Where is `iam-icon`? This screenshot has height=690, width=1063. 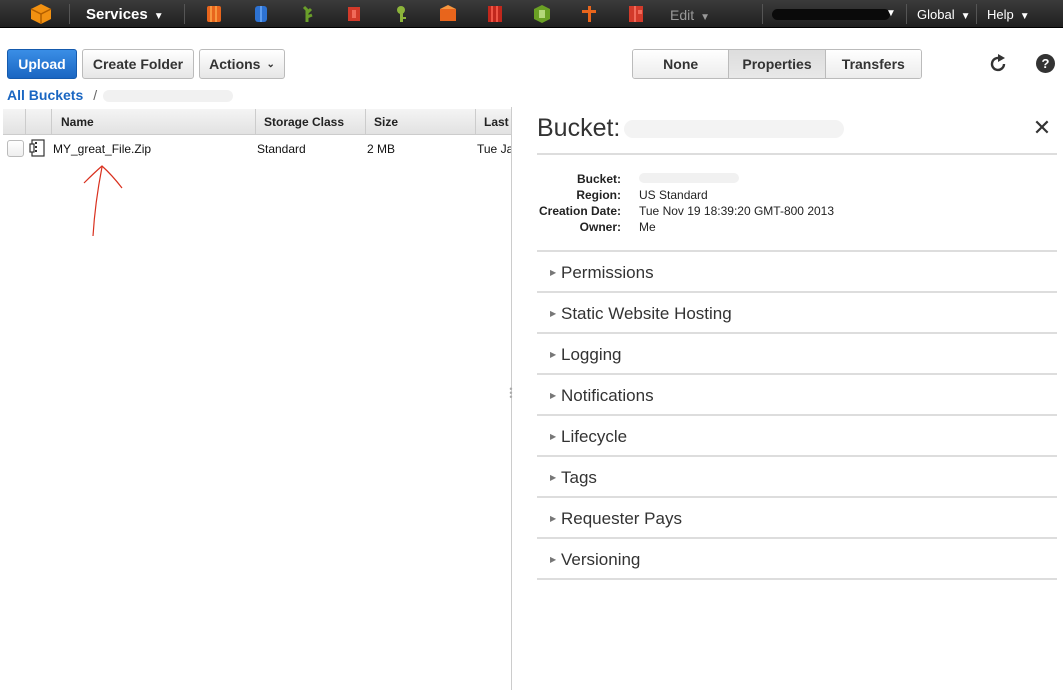 iam-icon is located at coordinates (401, 14).